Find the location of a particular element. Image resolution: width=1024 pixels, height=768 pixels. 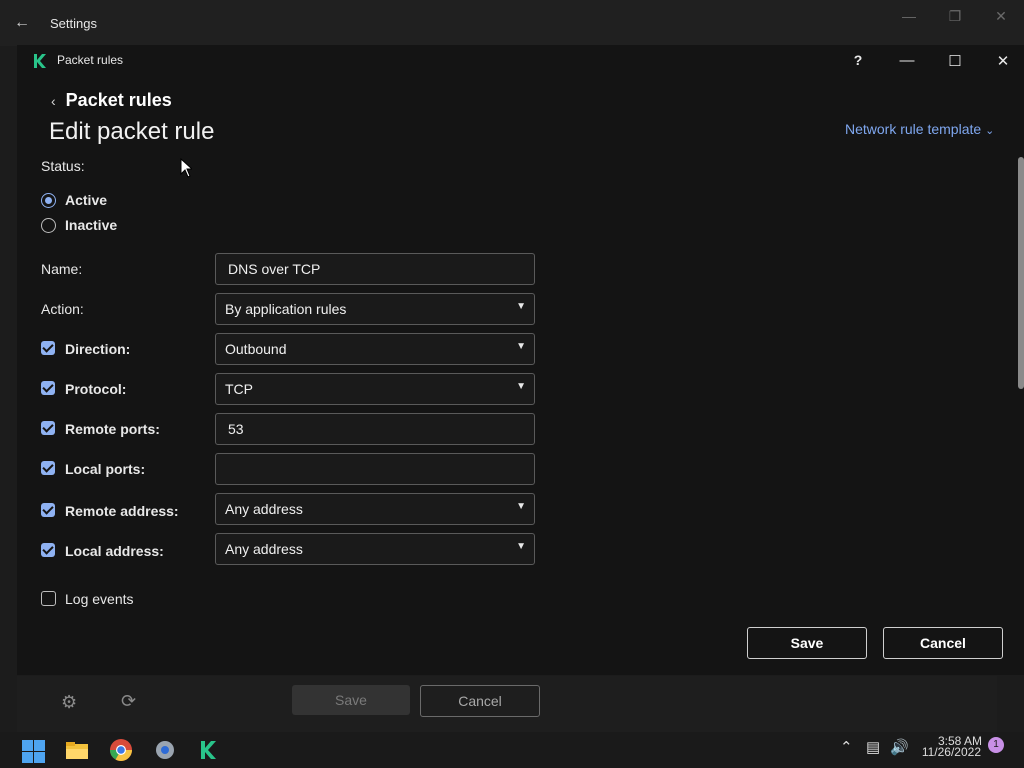

local-address-label: Local address: is located at coordinates (114, 551).